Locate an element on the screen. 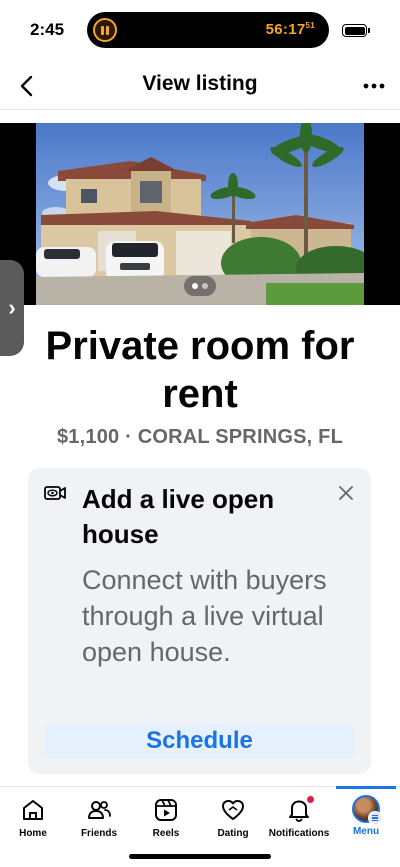  avatar-menu-icon is located at coordinates (367, 810).